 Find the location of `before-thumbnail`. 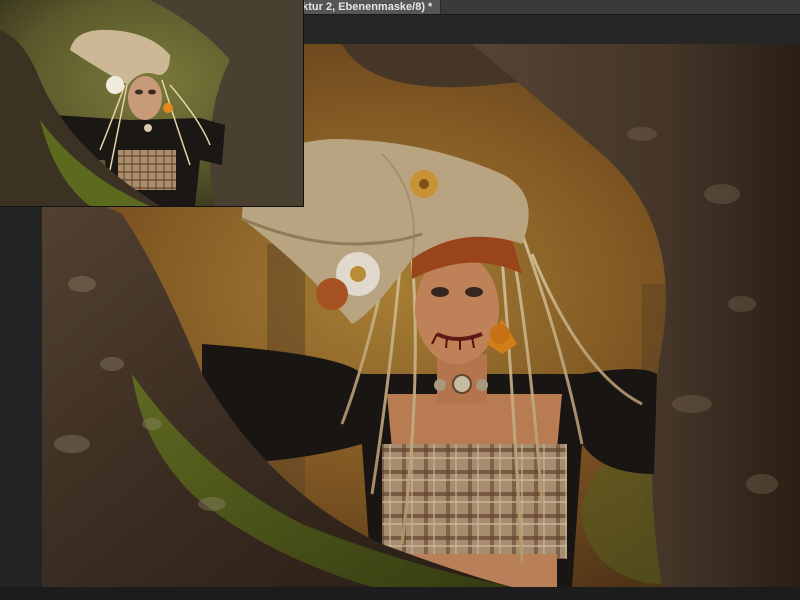

before-thumbnail is located at coordinates (152, 103).